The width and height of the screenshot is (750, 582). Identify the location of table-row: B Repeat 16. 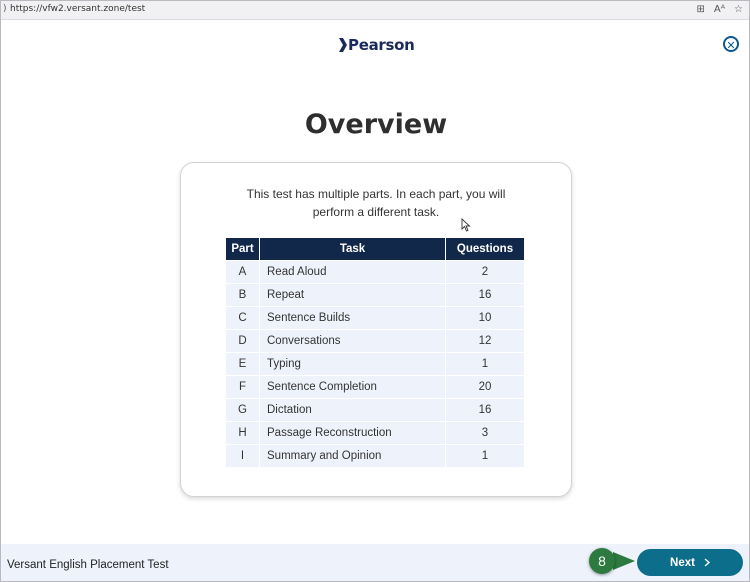
(375, 295).